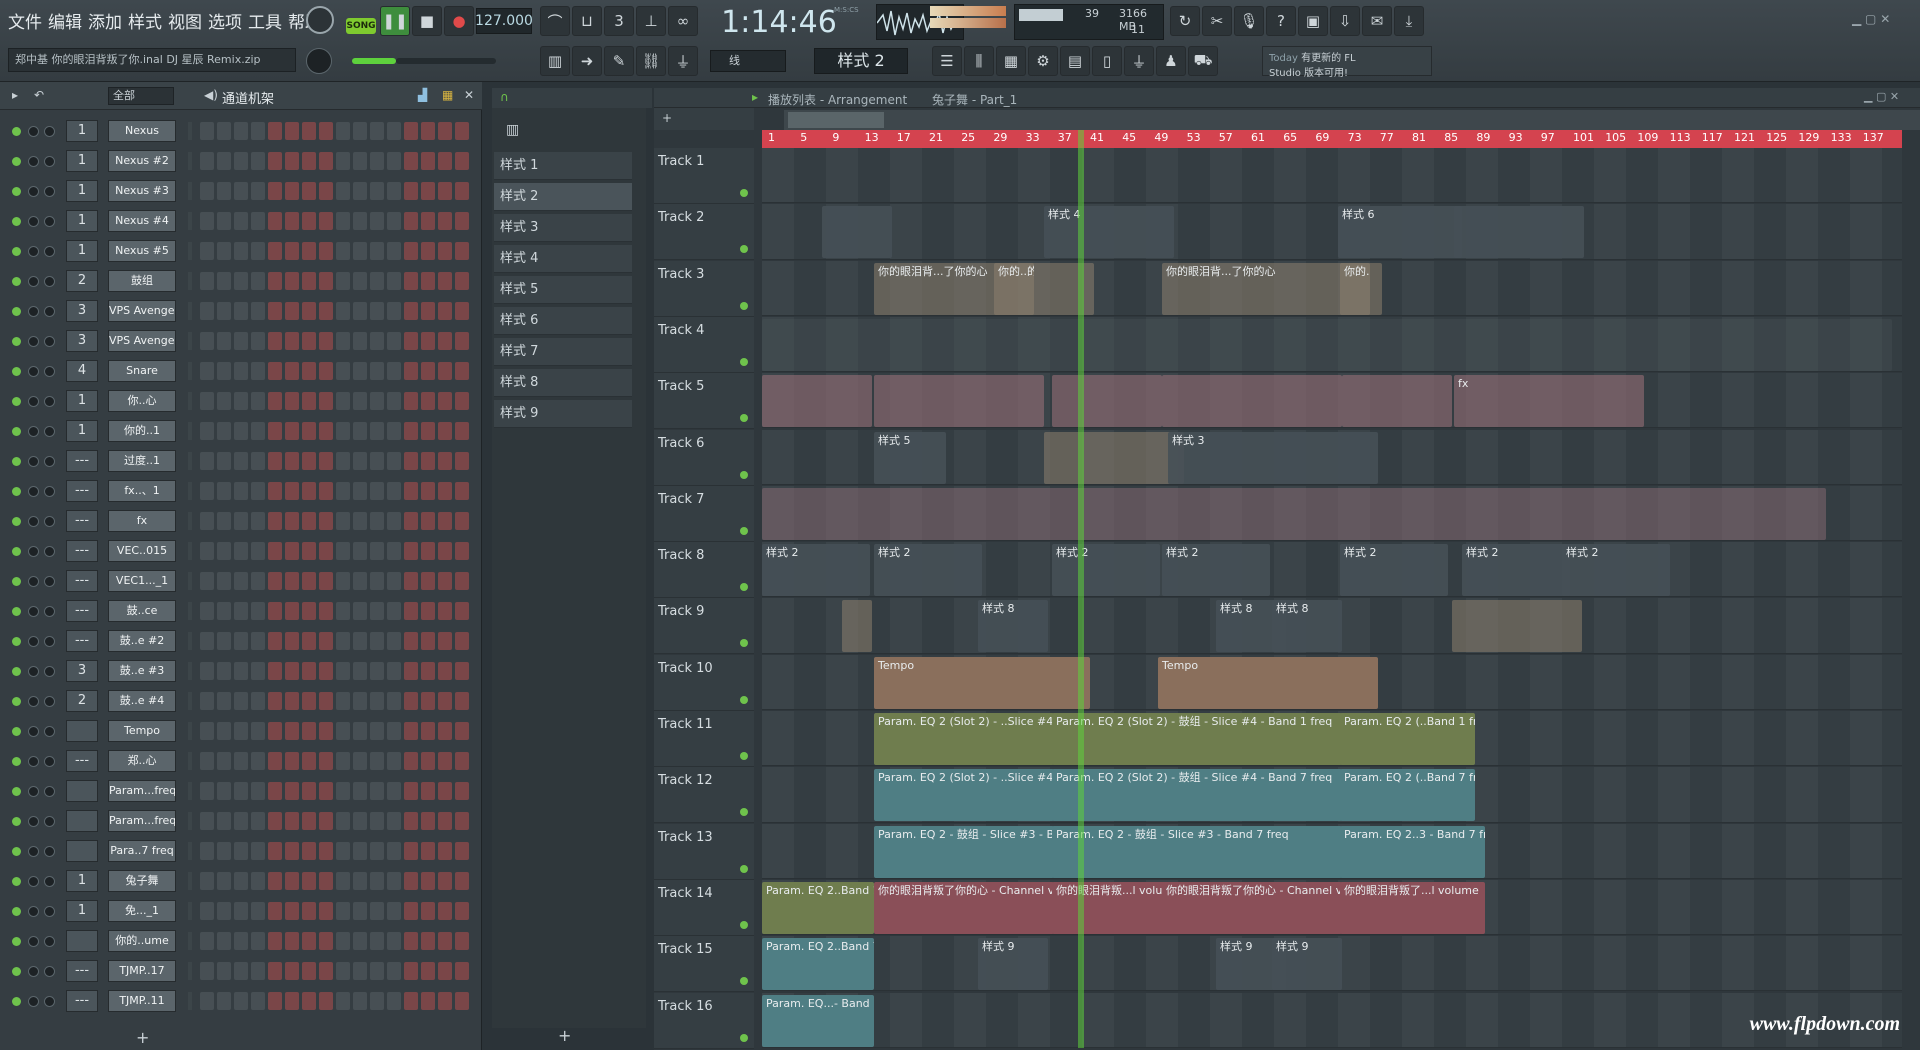 The width and height of the screenshot is (1920, 1050). Describe the element at coordinates (82, 371) in the screenshot. I see `channel-mixer-track: 4` at that location.